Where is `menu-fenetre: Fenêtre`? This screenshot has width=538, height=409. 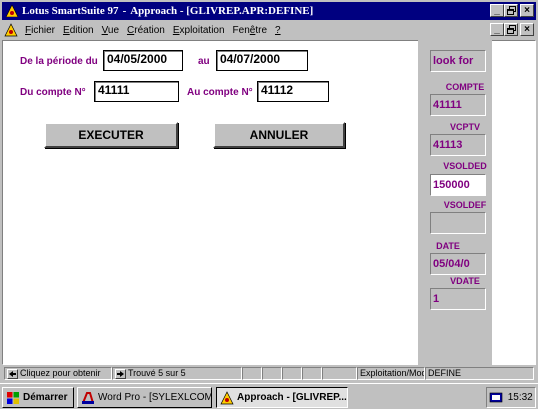 menu-fenetre: Fenêtre is located at coordinates (250, 30).